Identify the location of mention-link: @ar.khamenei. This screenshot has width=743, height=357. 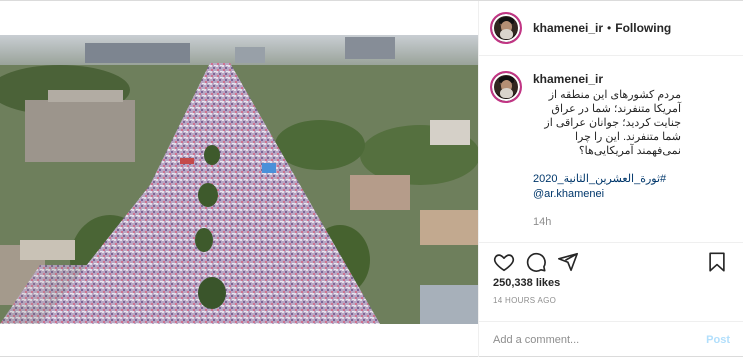
(633, 194).